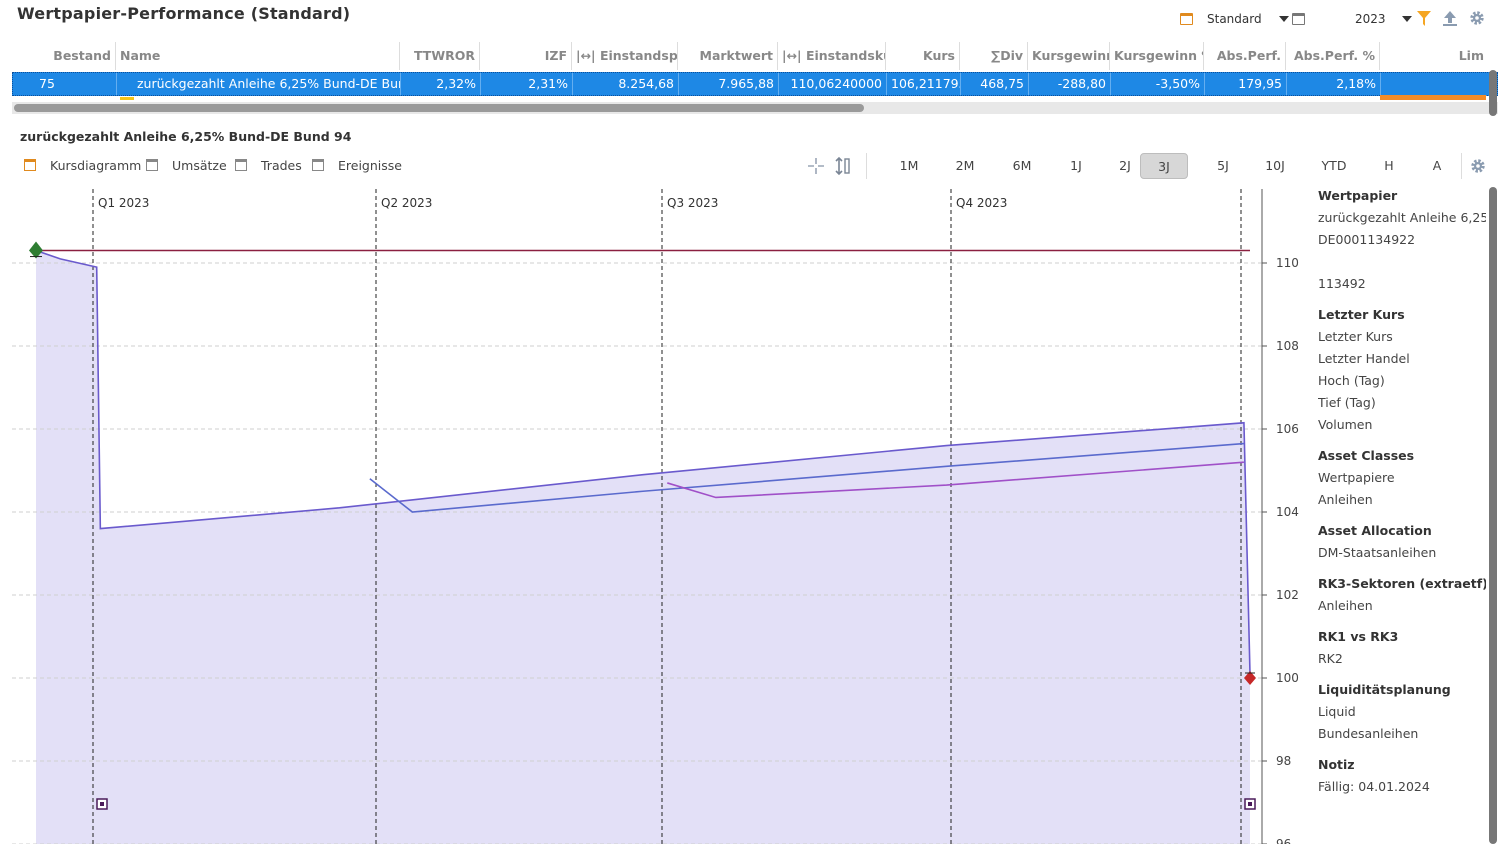  Describe the element at coordinates (1384, 689) in the screenshot. I see `side-panel-heading: Liquiditätsplanung` at that location.